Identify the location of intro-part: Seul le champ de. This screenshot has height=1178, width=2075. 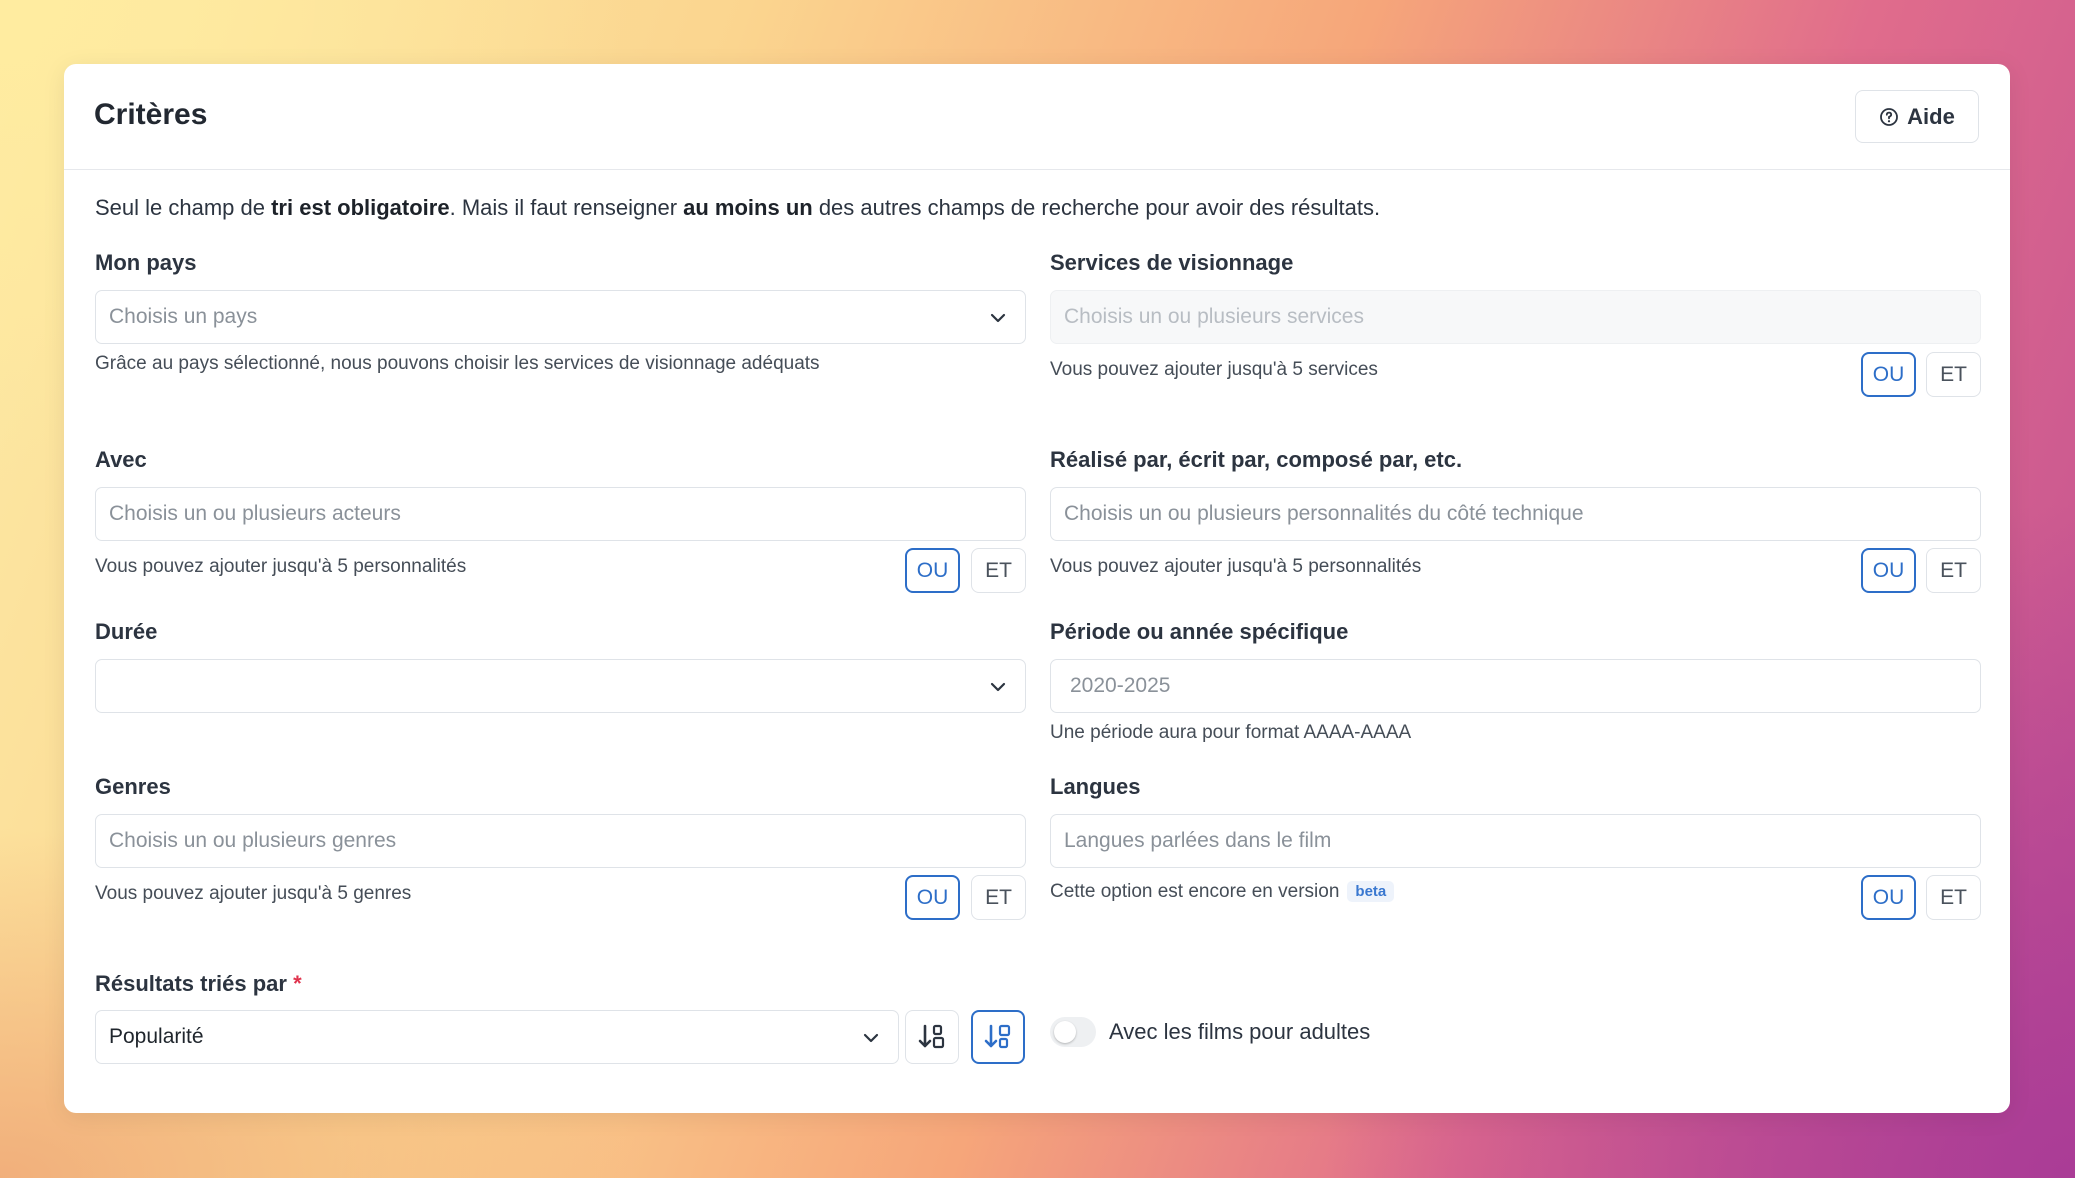
(183, 207).